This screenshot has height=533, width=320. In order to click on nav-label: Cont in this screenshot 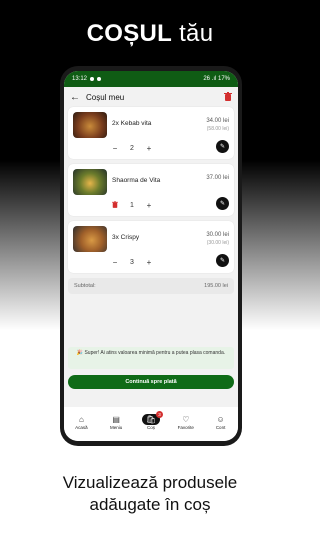, I will do `click(220, 427)`.